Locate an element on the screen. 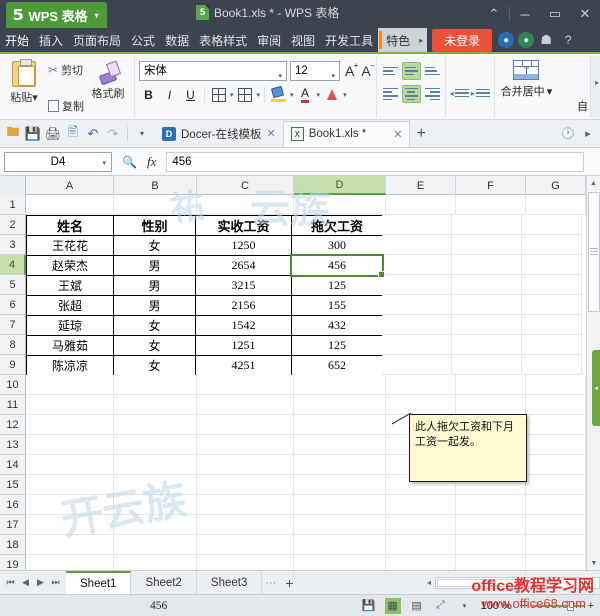  cell-E18 is located at coordinates (421, 545).